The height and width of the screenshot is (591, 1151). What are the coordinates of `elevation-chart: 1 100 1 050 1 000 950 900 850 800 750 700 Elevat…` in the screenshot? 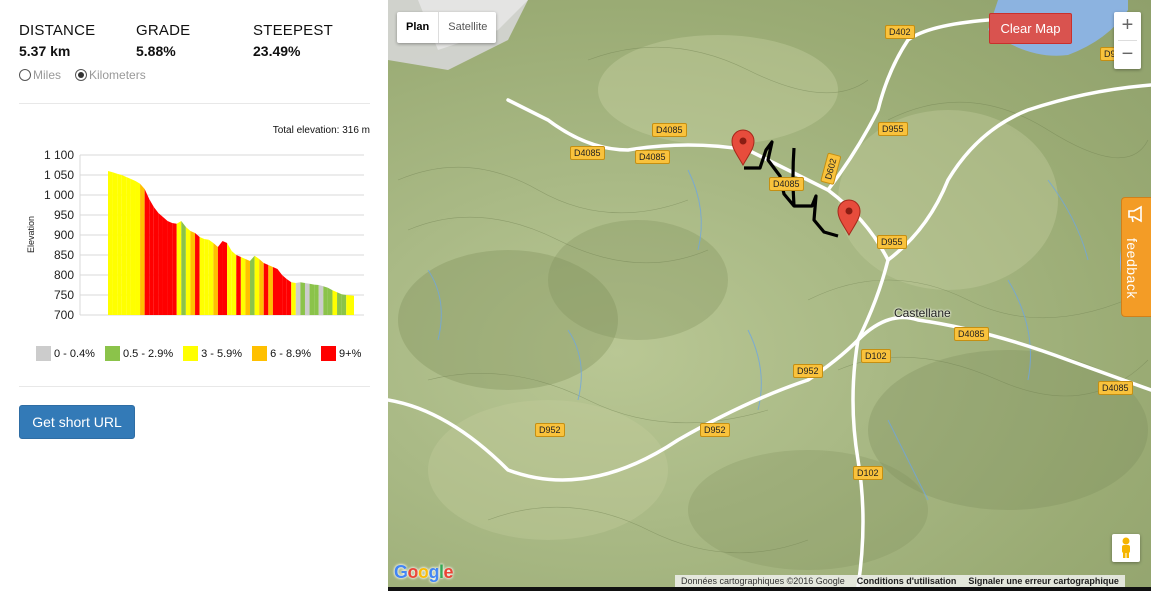 It's located at (195, 235).